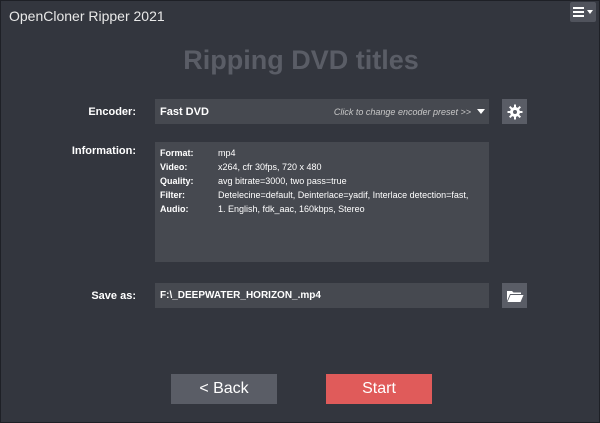 This screenshot has height=423, width=600. I want to click on info-value: x264, cfr 30fps, 720 x 480, so click(270, 167).